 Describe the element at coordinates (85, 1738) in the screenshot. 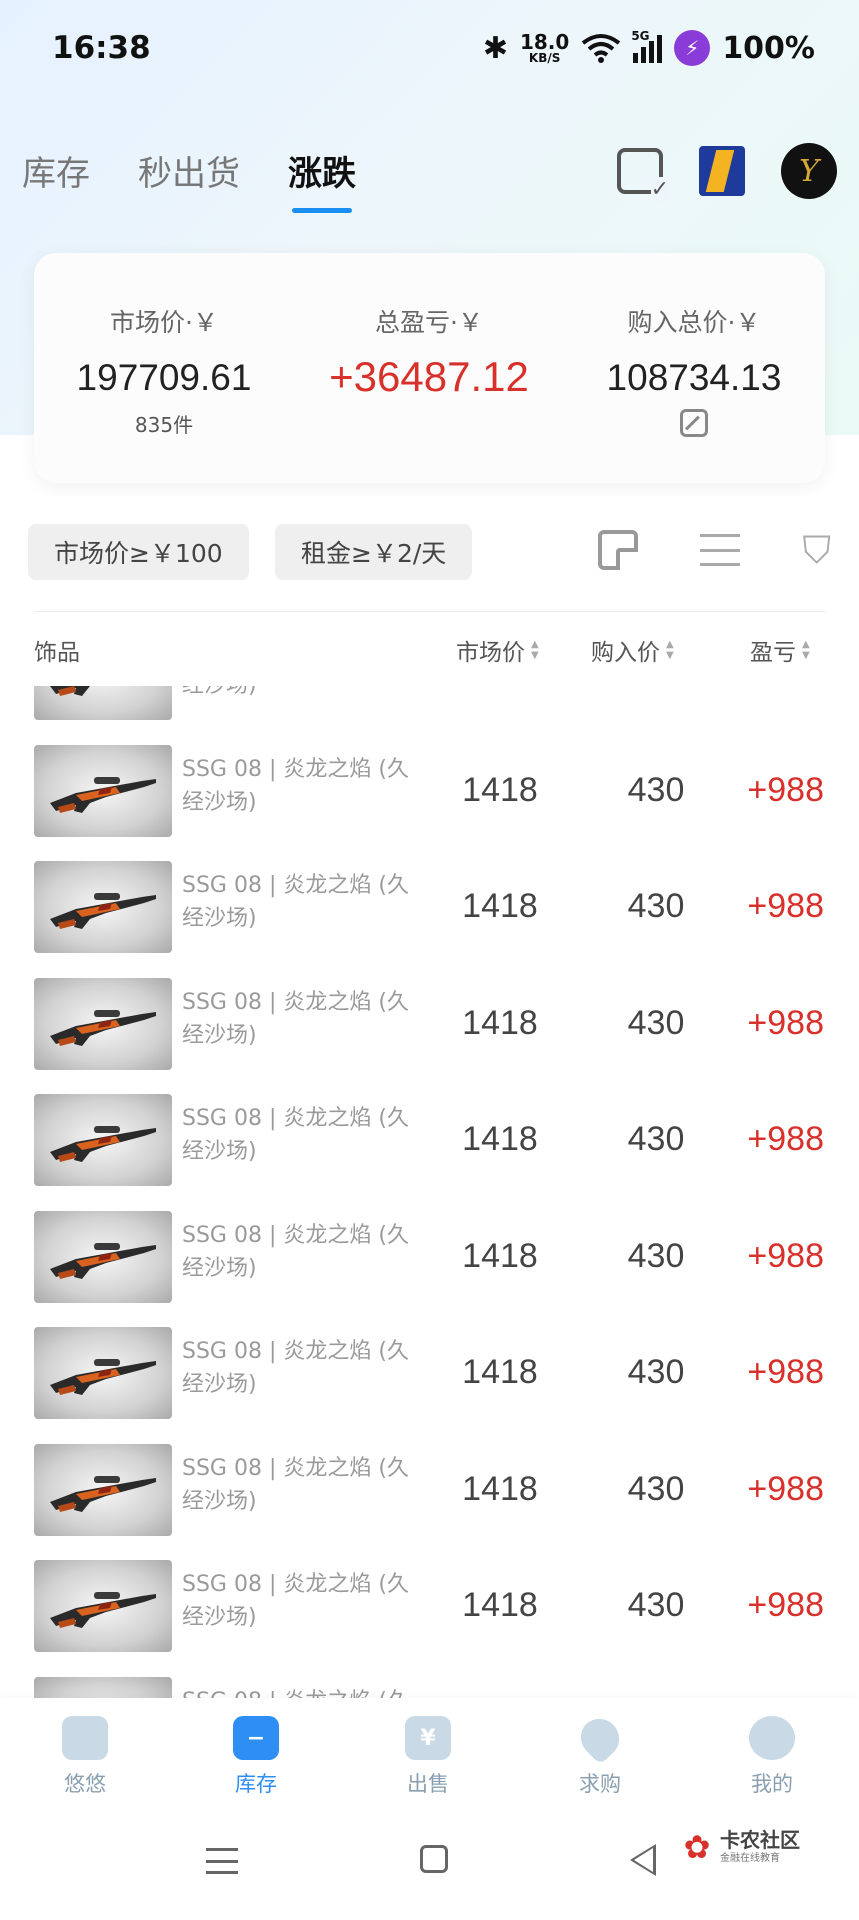

I see `shop-icon` at that location.